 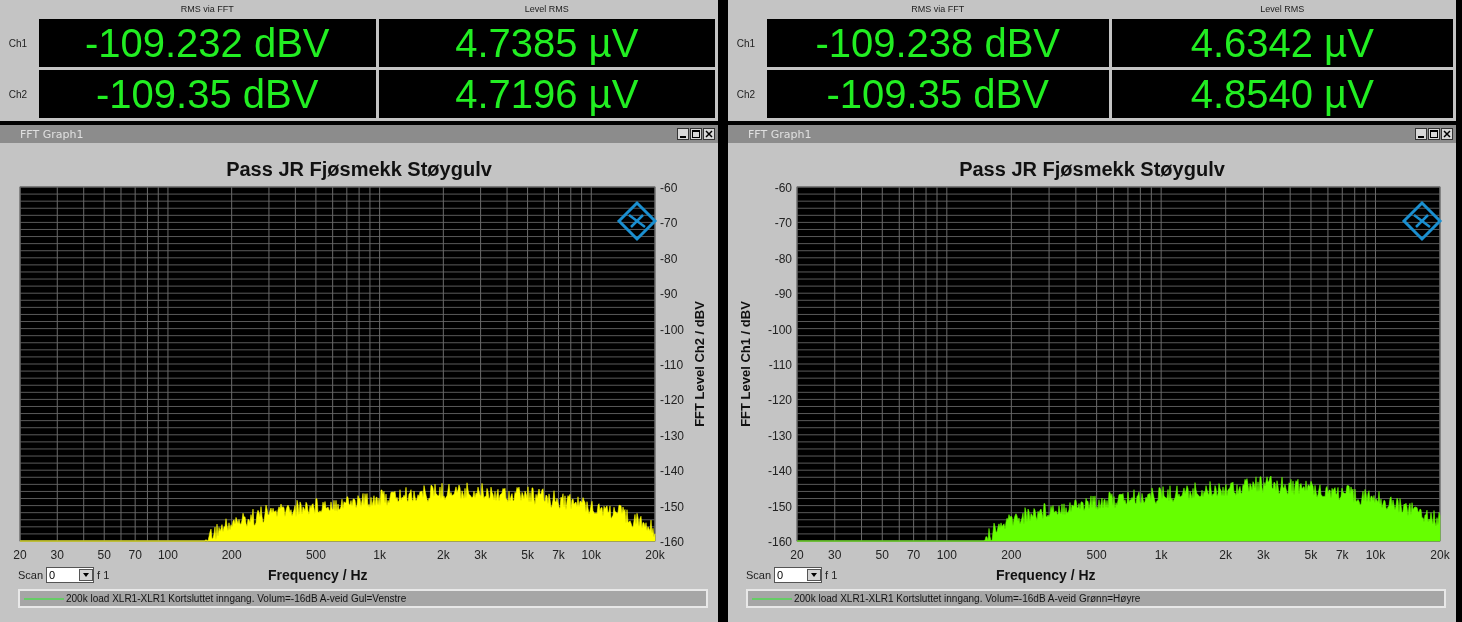 What do you see at coordinates (967, 598) in the screenshot?
I see `legend-text: 200k load XLR1-XLR1 Kortsluttet inngang. Volum=-16dB A-veid Grønn=Høyre` at bounding box center [967, 598].